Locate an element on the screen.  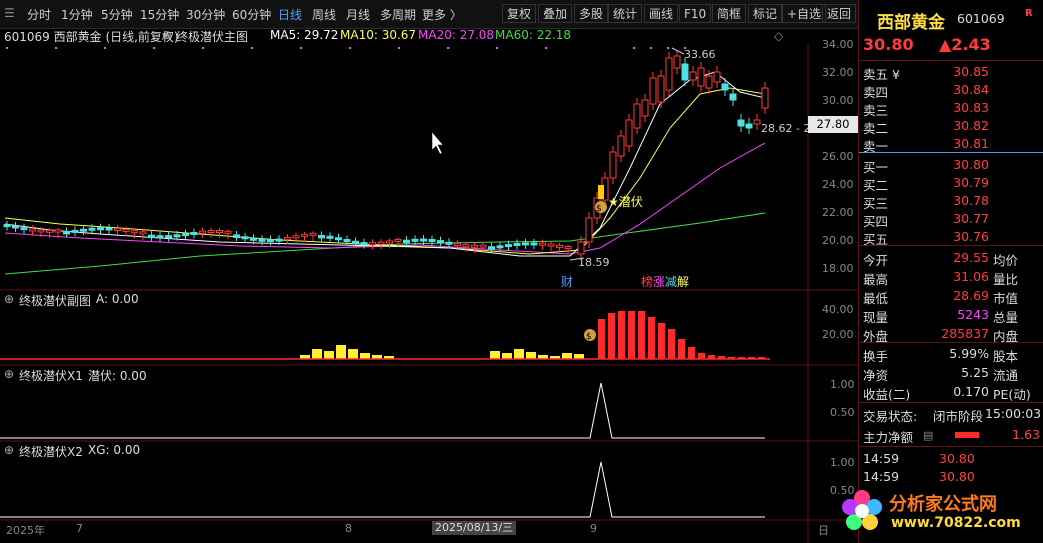
mark-button: 标记 is located at coordinates (765, 13).